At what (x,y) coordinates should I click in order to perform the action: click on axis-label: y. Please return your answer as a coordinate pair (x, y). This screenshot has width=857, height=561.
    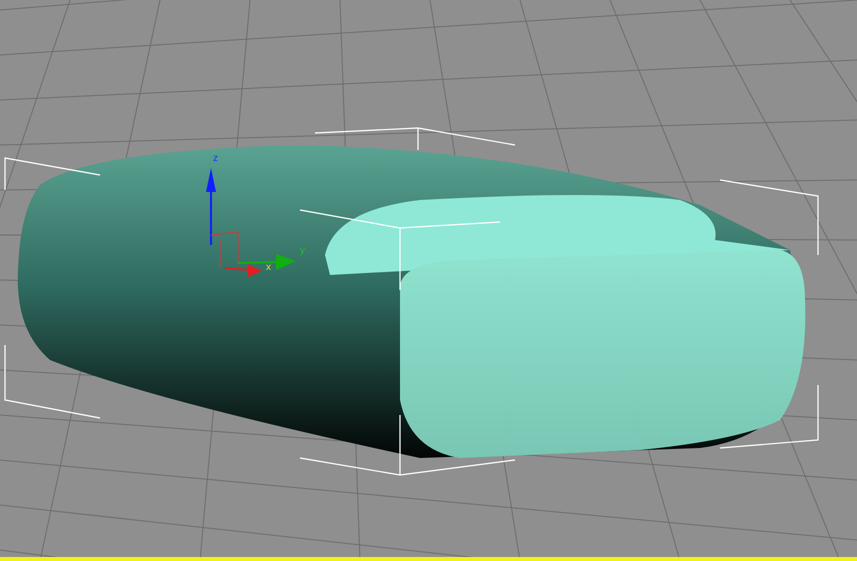
    Looking at the image, I should click on (302, 250).